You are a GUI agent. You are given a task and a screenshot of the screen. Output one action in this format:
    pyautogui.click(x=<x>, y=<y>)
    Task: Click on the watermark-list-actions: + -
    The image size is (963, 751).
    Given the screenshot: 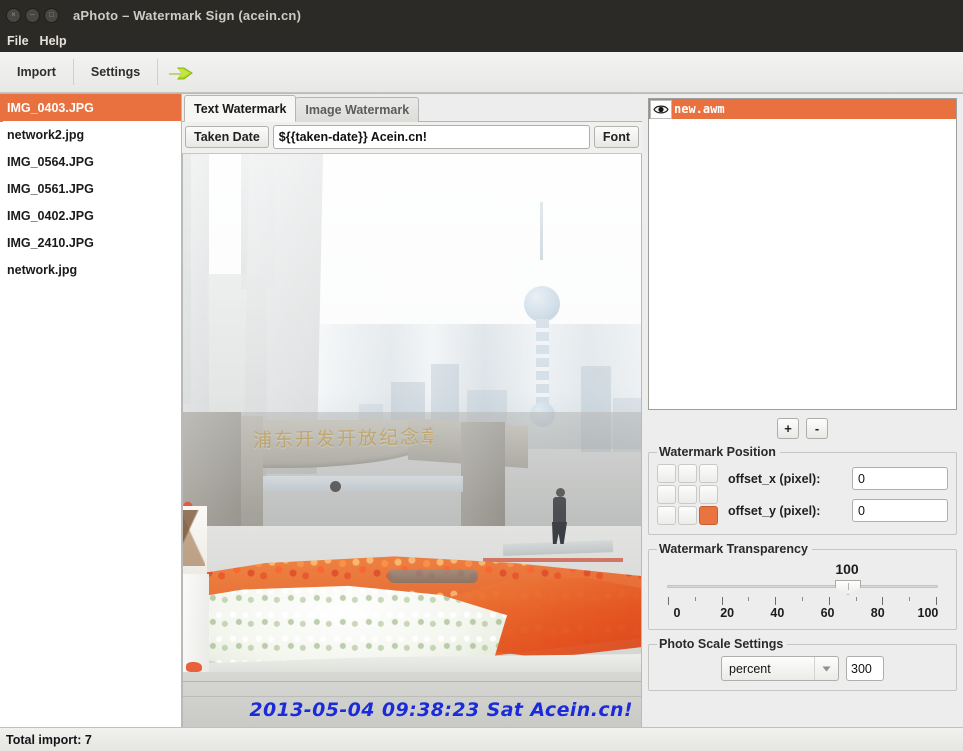 What is the action you would take?
    pyautogui.click(x=802, y=427)
    